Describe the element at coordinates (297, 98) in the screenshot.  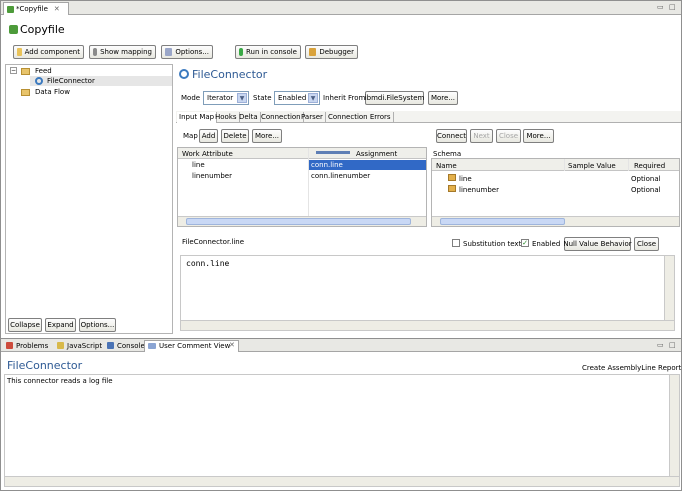
I see `state-select: Enabled ▼` at that location.